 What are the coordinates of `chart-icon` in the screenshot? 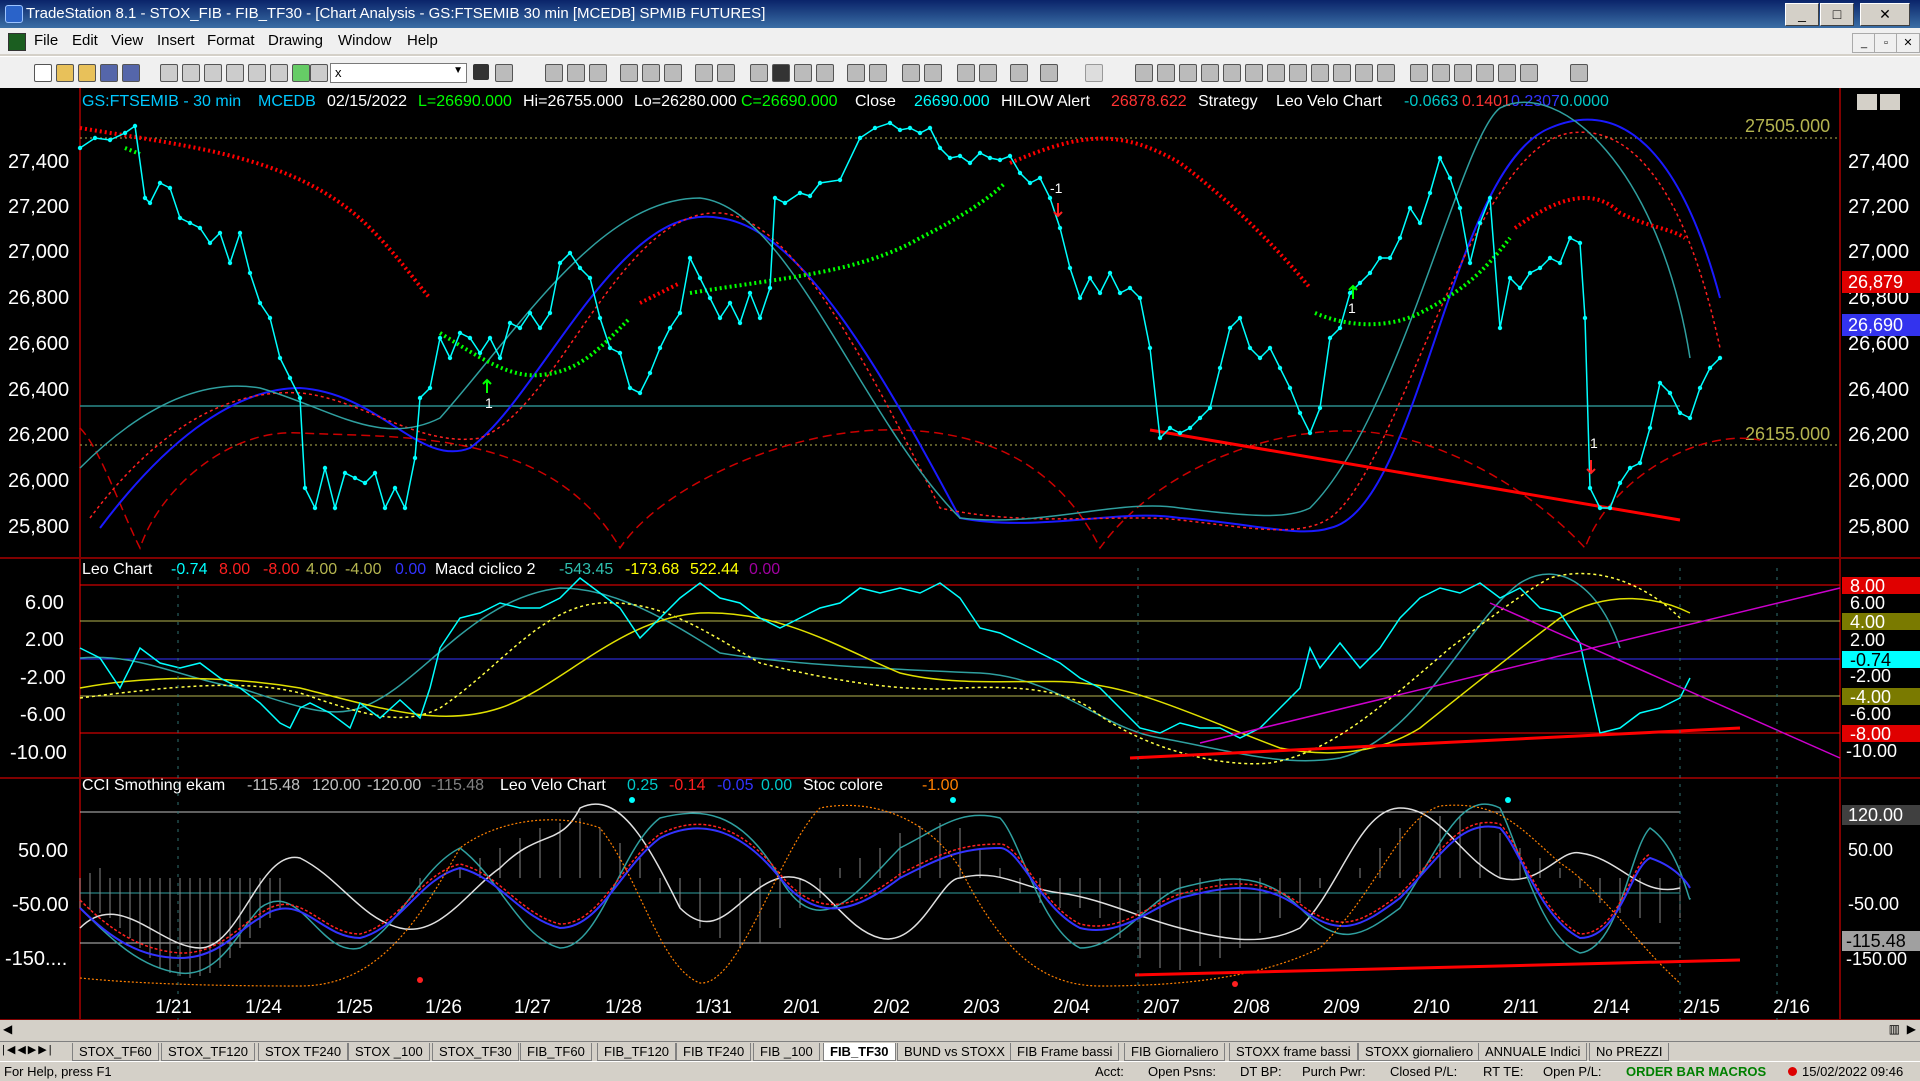 It's located at (554, 73).